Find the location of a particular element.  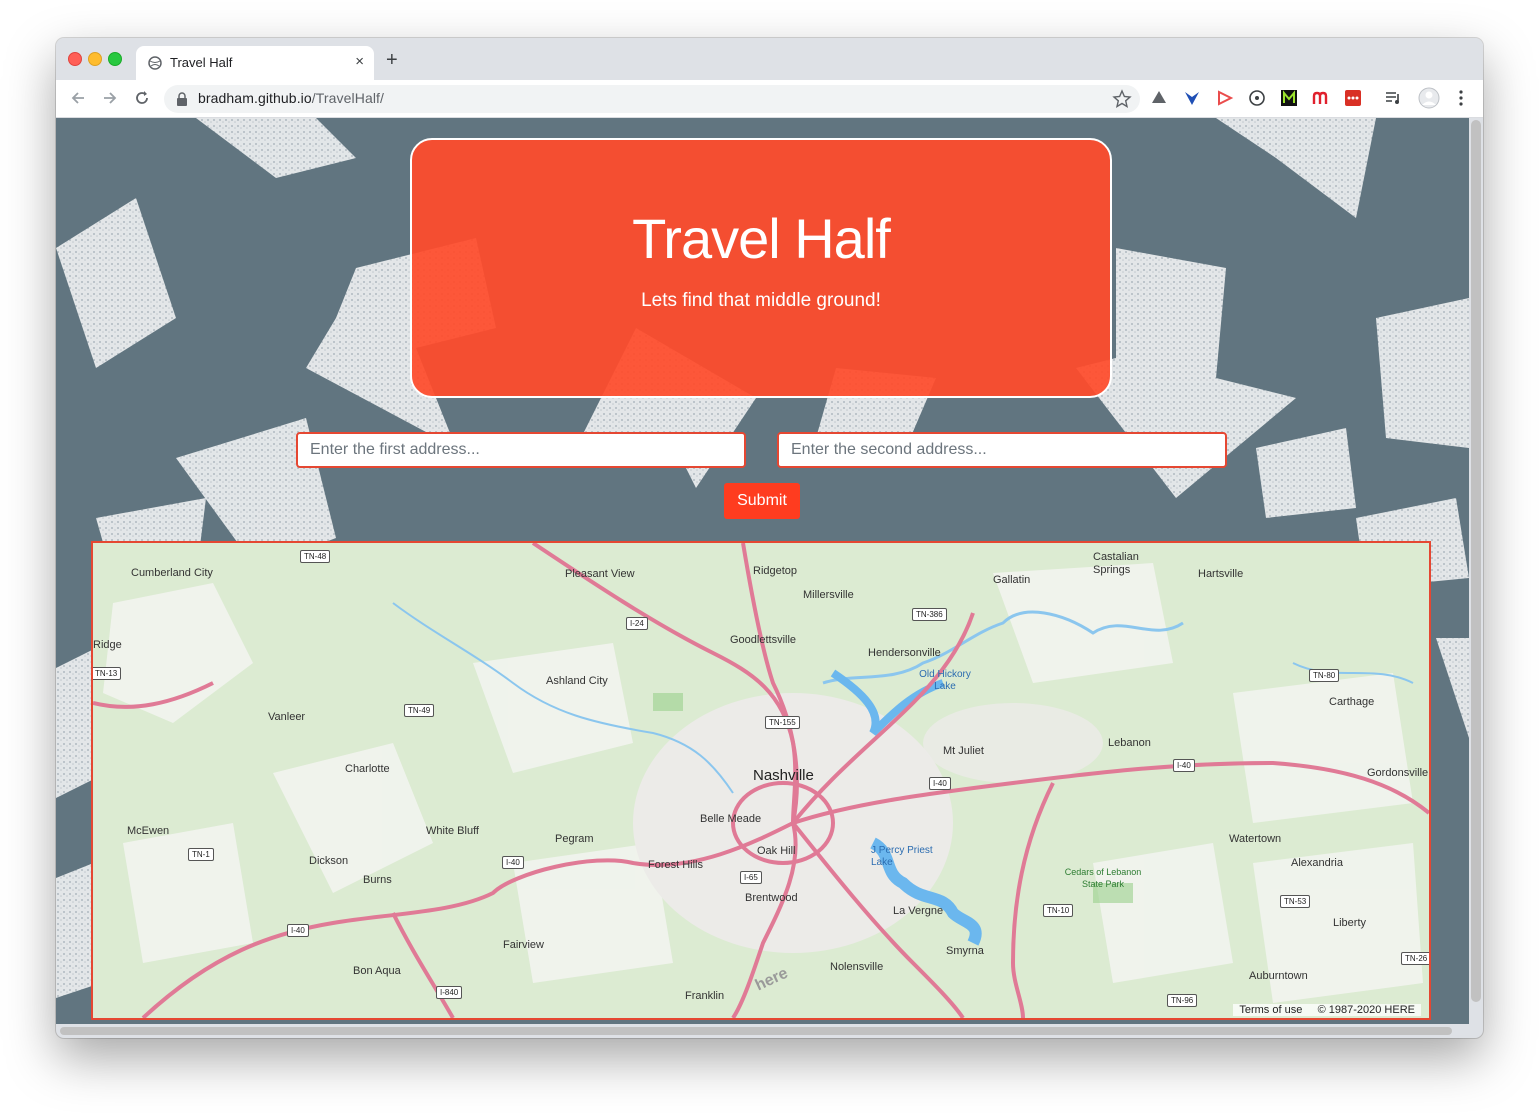

first-address-input is located at coordinates (521, 450).